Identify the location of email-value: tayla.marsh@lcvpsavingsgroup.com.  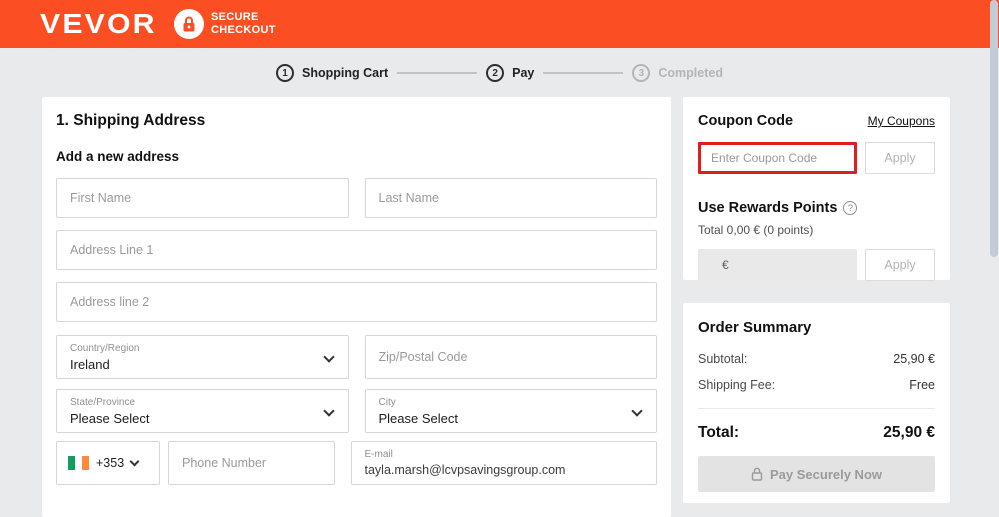
(465, 470).